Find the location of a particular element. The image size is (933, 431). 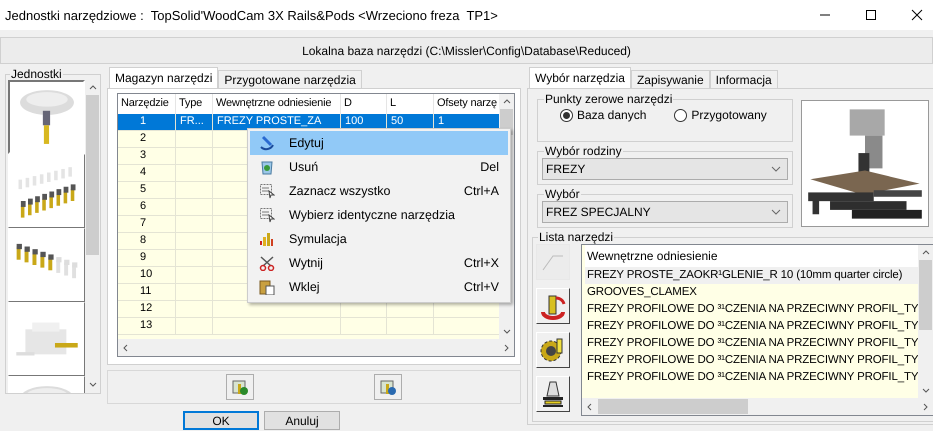

radio-option: Przygotowany is located at coordinates (720, 115).